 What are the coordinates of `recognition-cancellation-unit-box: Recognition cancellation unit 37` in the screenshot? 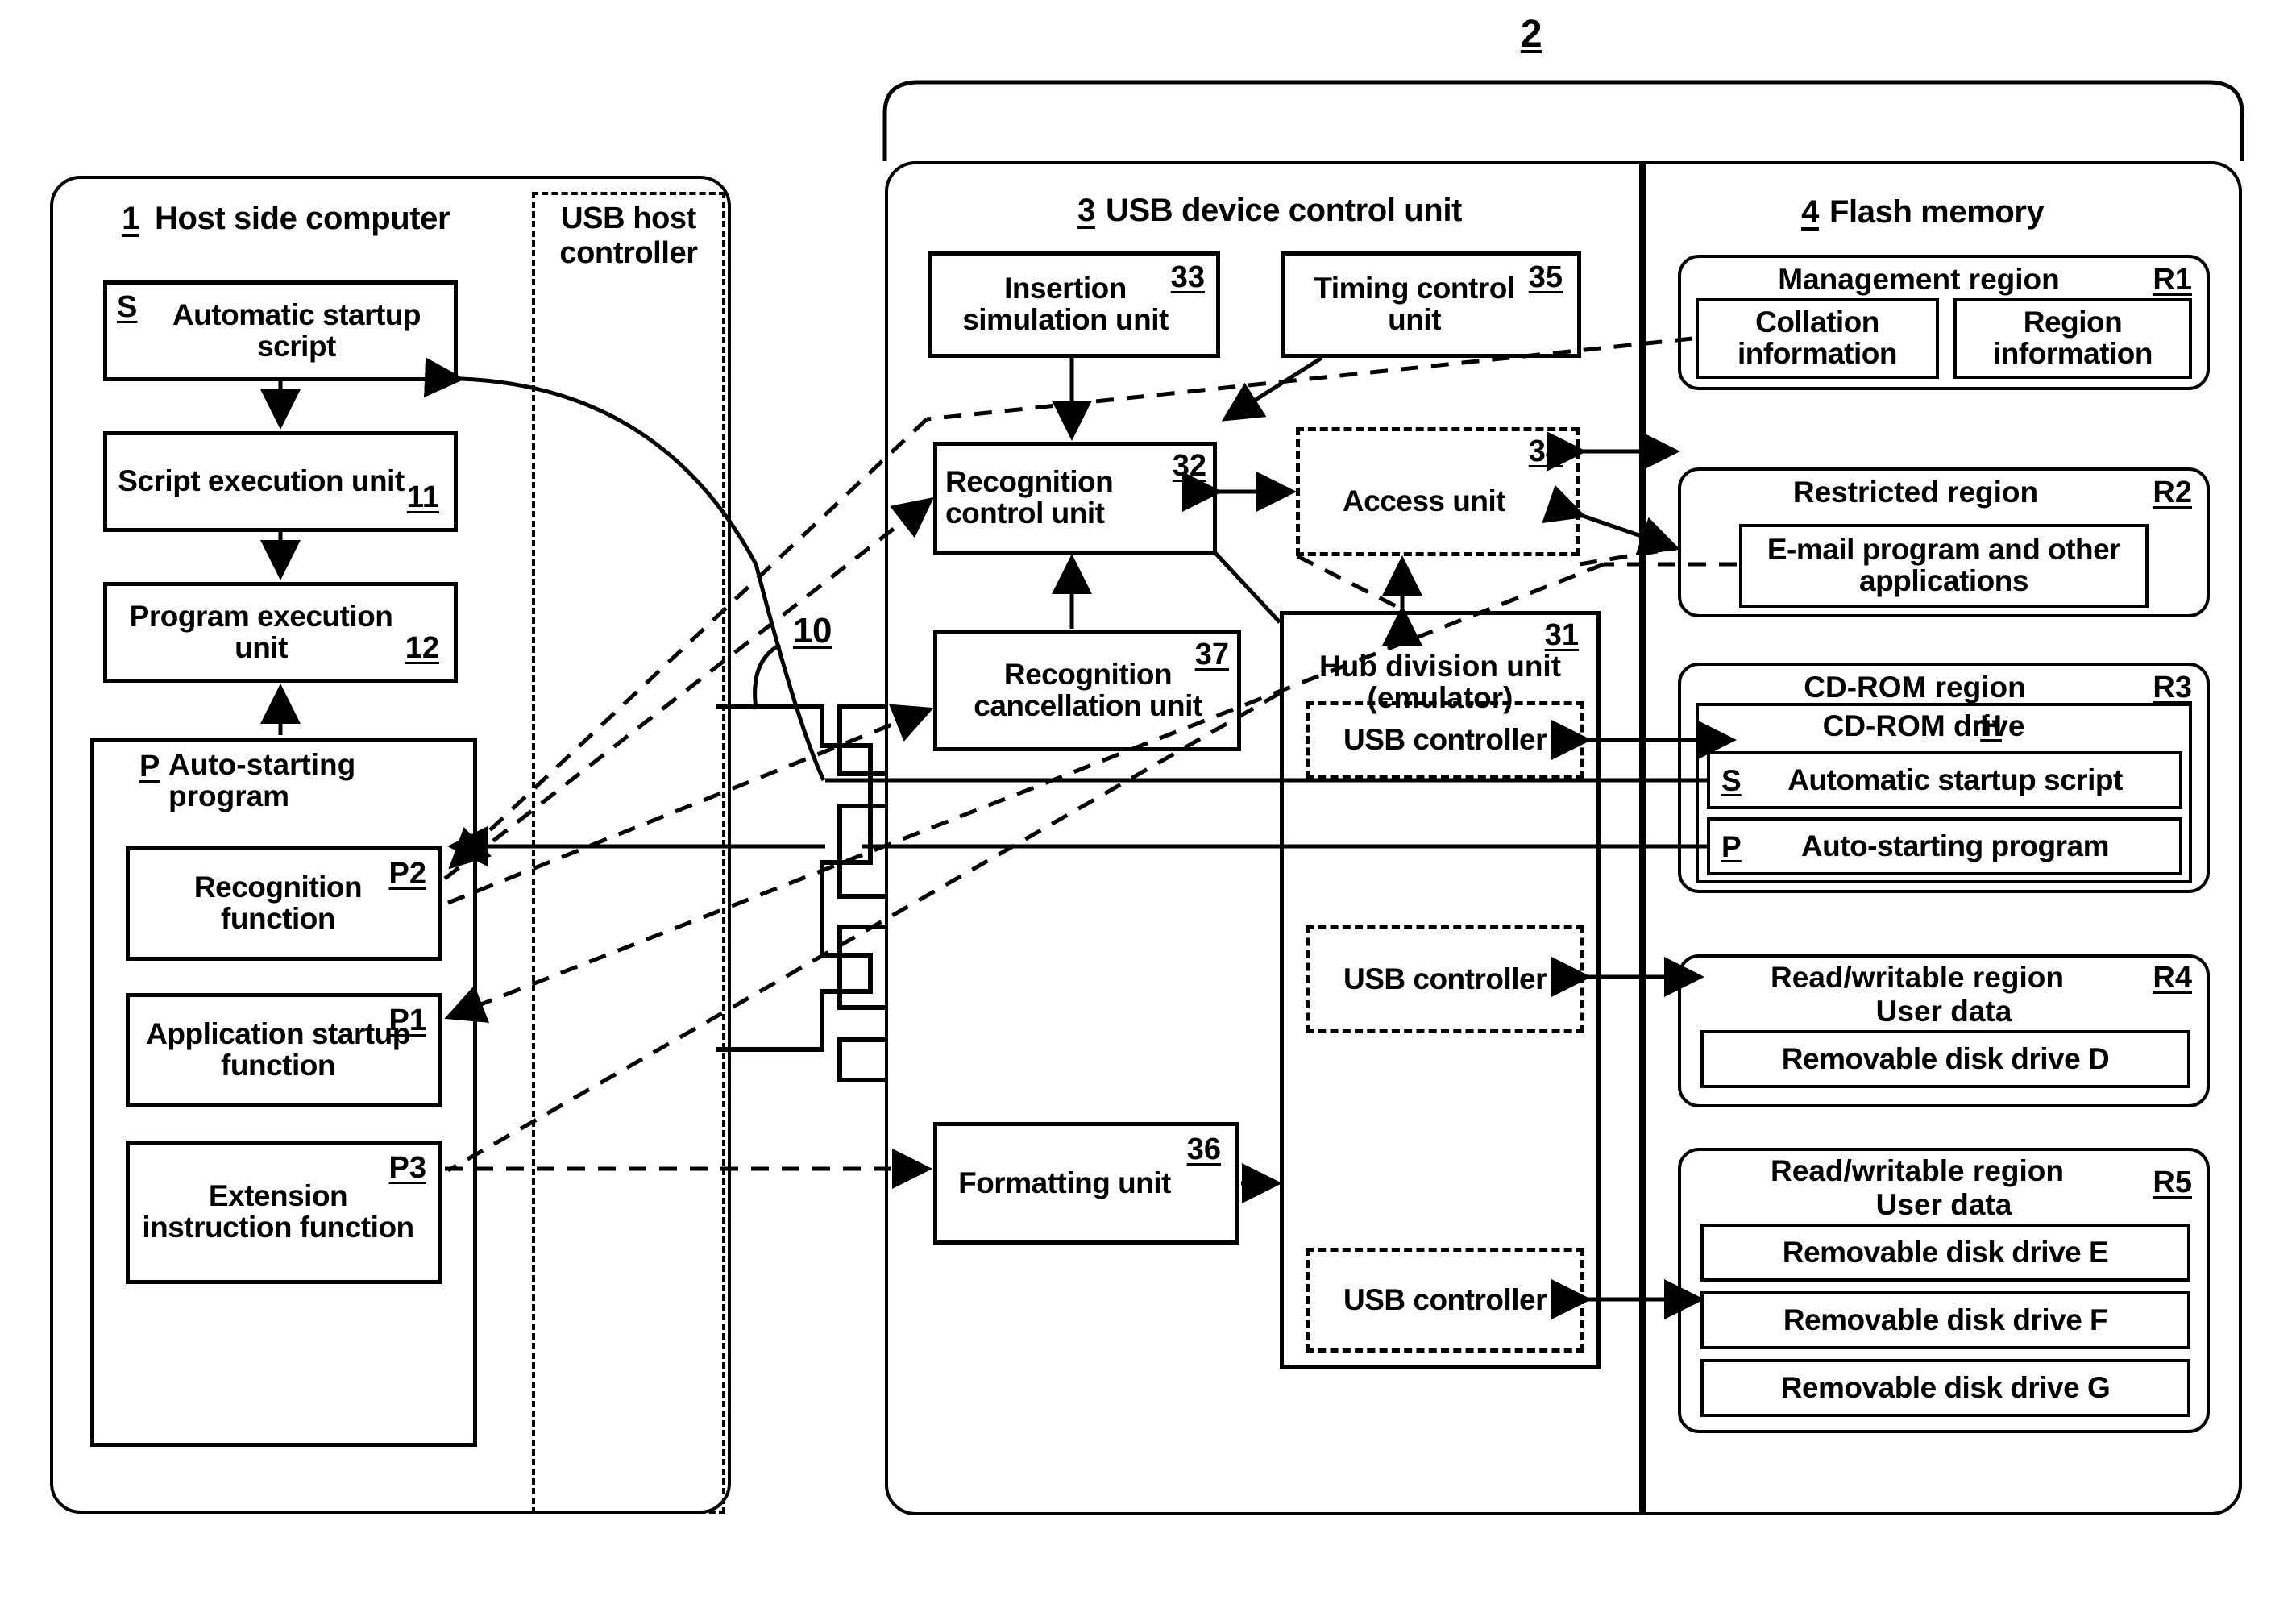 It's located at (1087, 690).